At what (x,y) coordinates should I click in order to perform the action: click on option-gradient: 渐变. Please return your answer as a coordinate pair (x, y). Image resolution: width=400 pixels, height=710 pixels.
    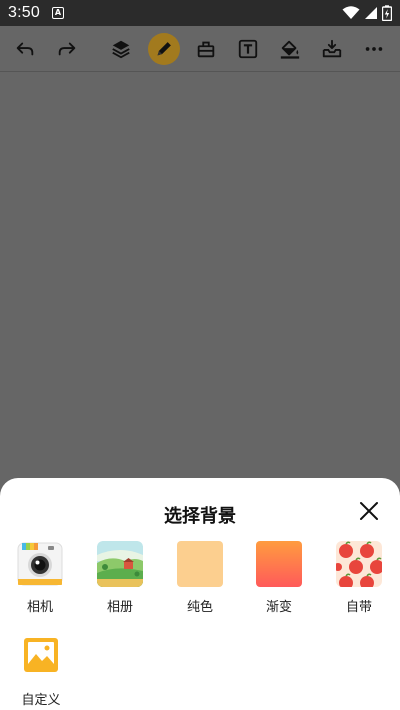
    Looking at the image, I should click on (279, 578).